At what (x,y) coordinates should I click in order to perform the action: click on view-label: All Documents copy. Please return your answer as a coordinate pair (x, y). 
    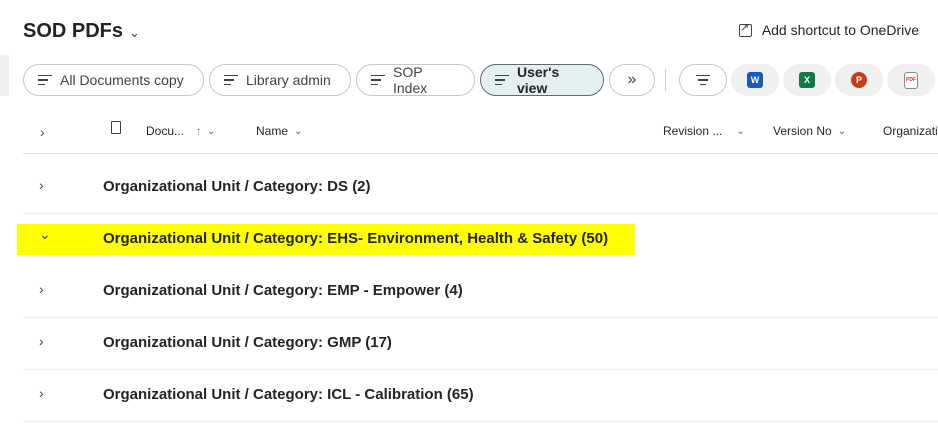
    Looking at the image, I should click on (122, 80).